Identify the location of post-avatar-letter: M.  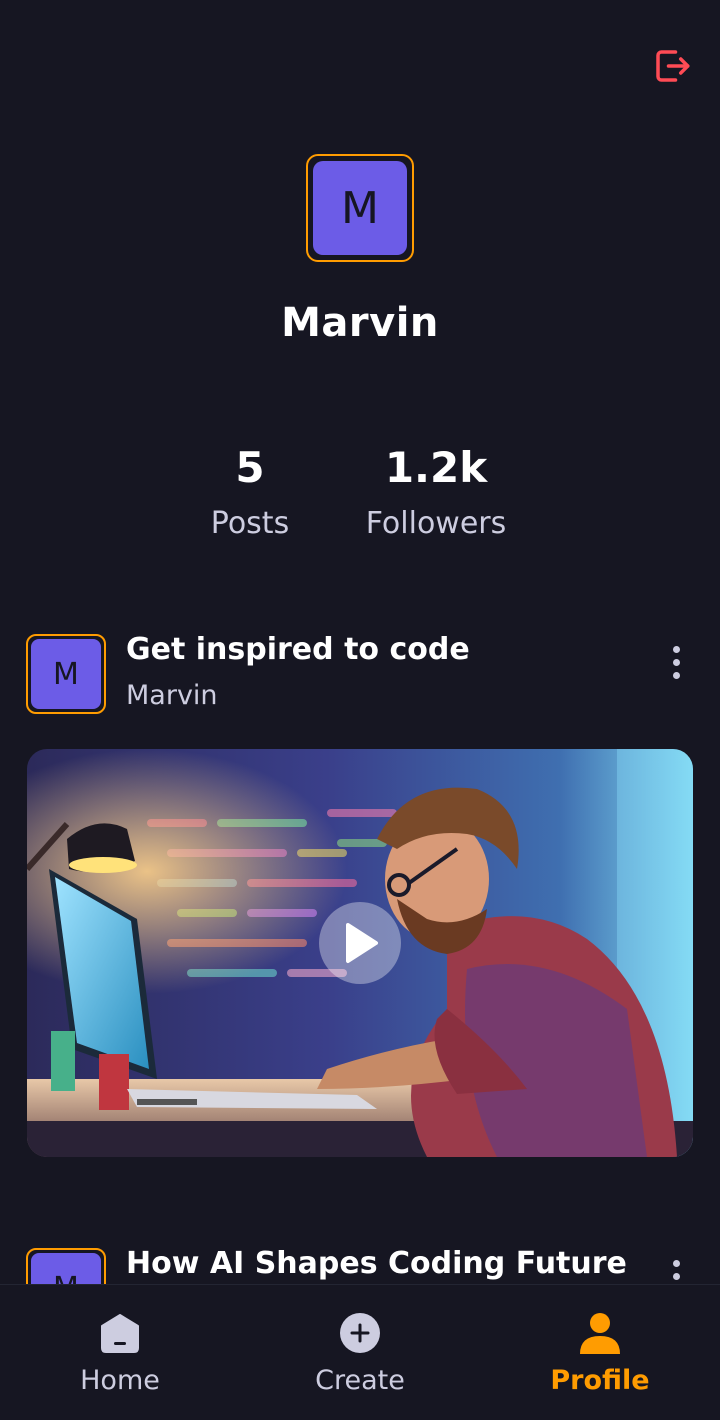
(66, 674).